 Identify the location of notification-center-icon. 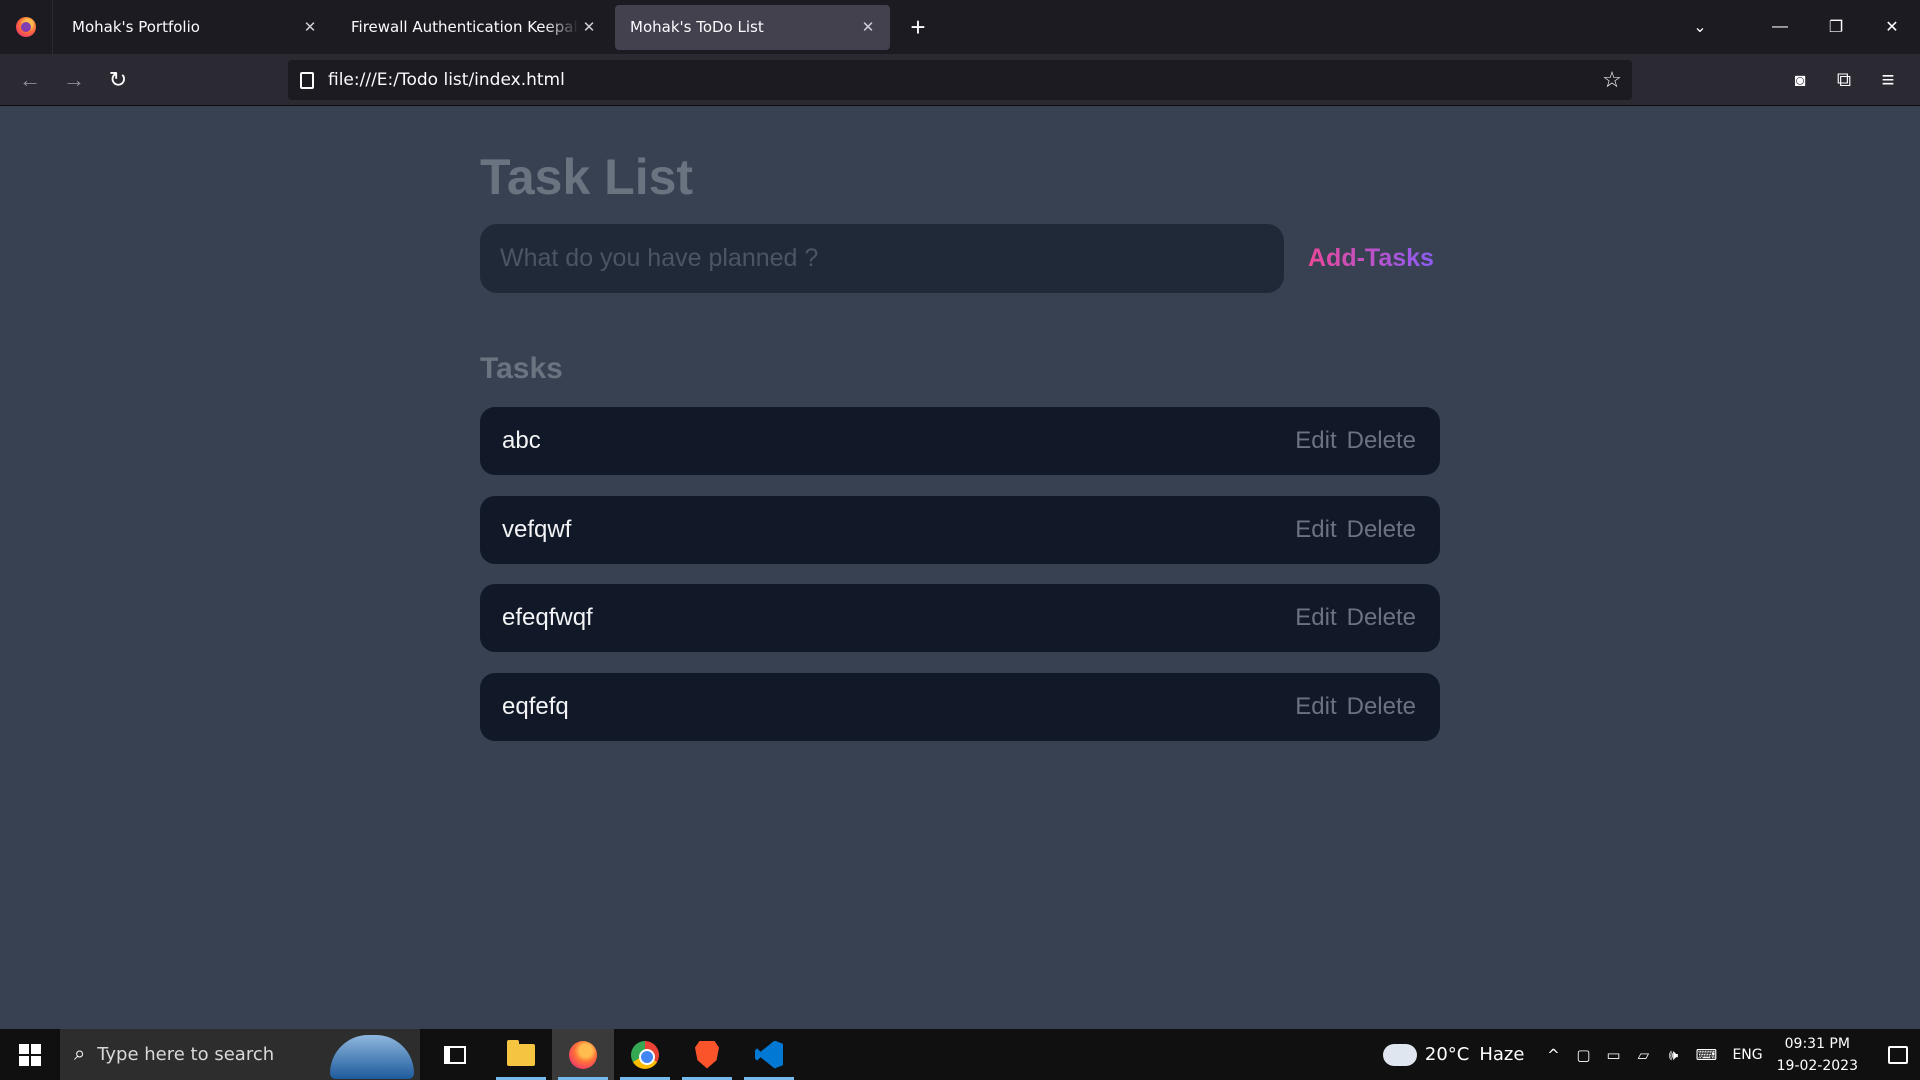
(1898, 1054).